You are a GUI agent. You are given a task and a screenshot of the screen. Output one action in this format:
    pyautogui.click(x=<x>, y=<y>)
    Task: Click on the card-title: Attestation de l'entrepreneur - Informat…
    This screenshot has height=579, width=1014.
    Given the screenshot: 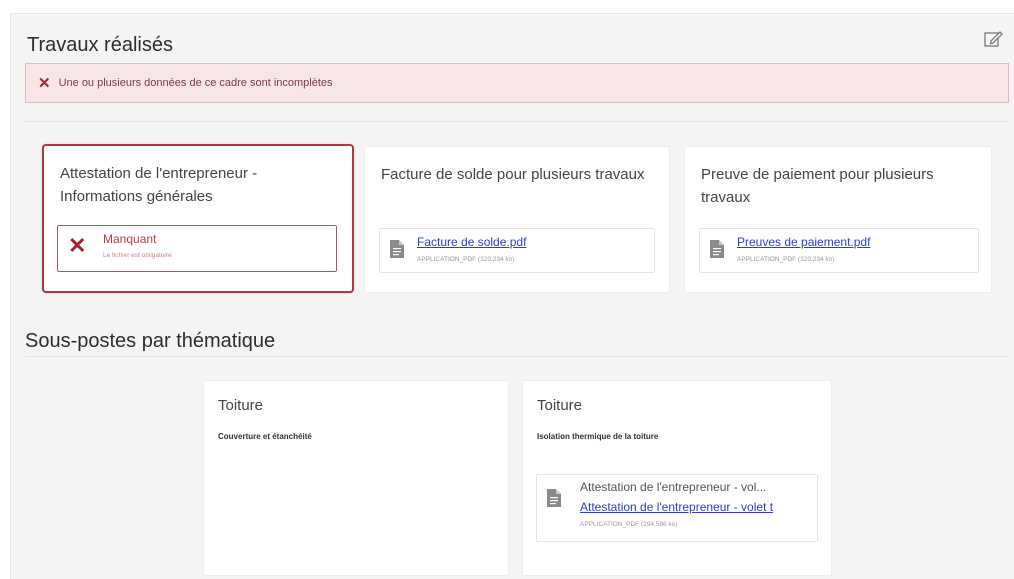 What is the action you would take?
    pyautogui.click(x=159, y=185)
    